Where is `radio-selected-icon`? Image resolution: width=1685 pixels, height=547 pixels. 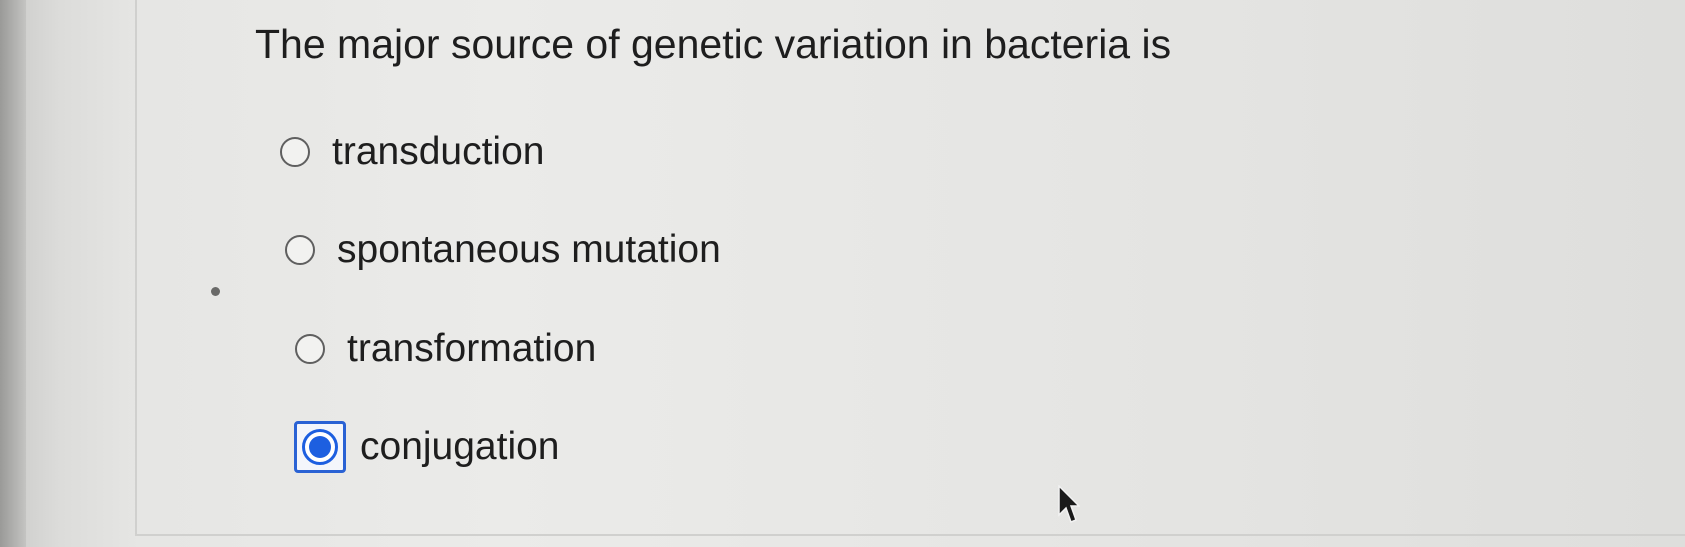 radio-selected-icon is located at coordinates (320, 447).